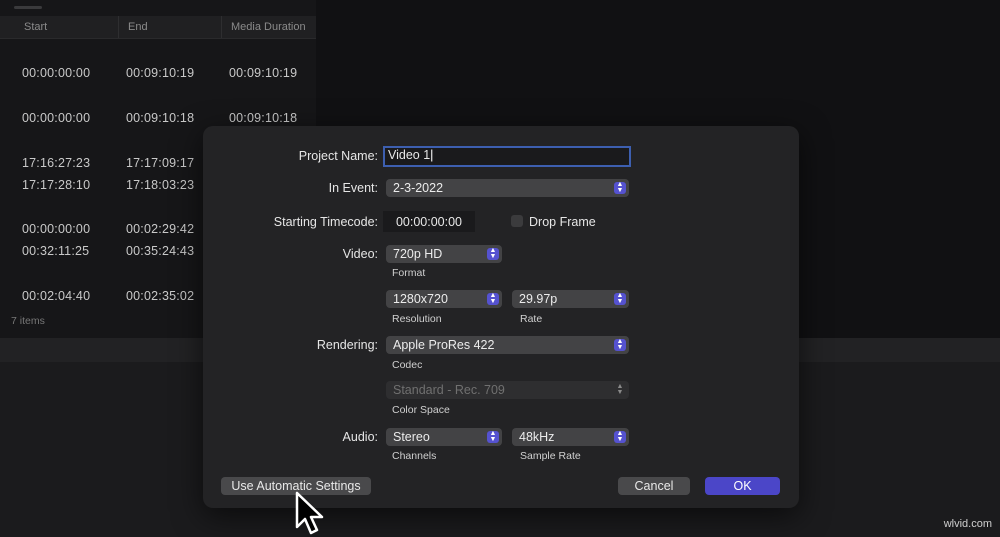 This screenshot has width=1000, height=537. I want to click on rate-caption: Rate, so click(531, 319).